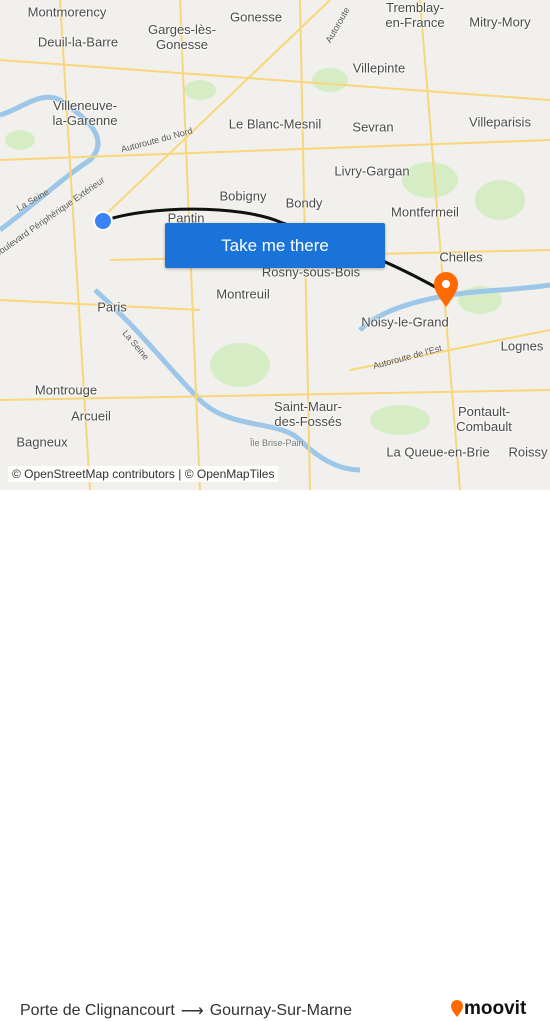  What do you see at coordinates (488, 1009) in the screenshot?
I see `moovit-logo: moovit` at bounding box center [488, 1009].